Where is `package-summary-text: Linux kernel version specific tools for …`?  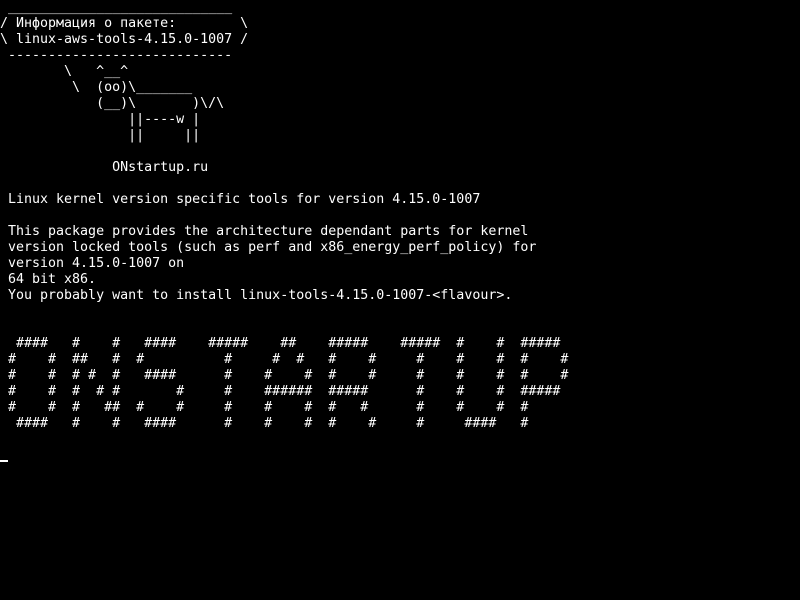 package-summary-text: Linux kernel version specific tools for … is located at coordinates (240, 199).